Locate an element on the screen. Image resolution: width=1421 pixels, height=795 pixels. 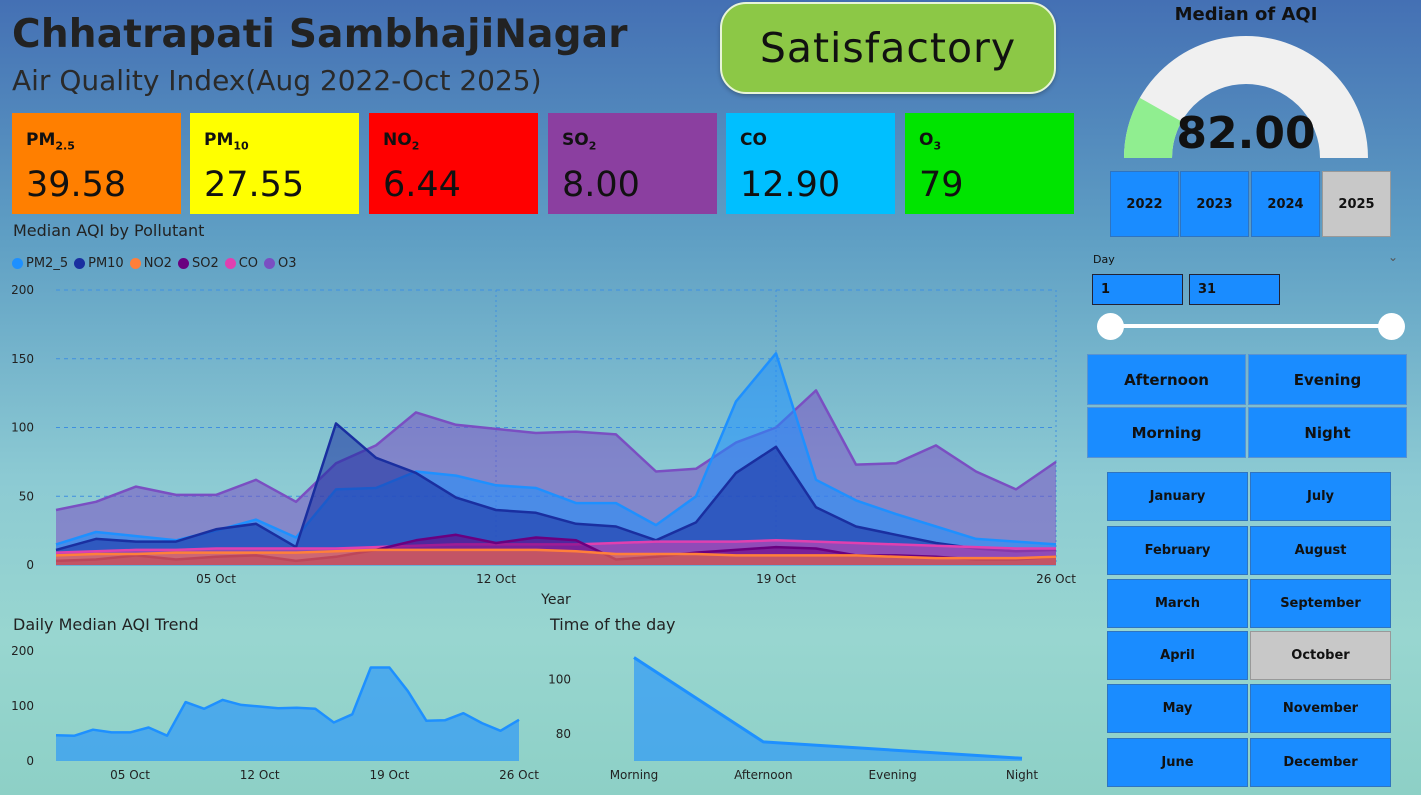
tod-button-afternoon: Afternoon is located at coordinates (1166, 379).